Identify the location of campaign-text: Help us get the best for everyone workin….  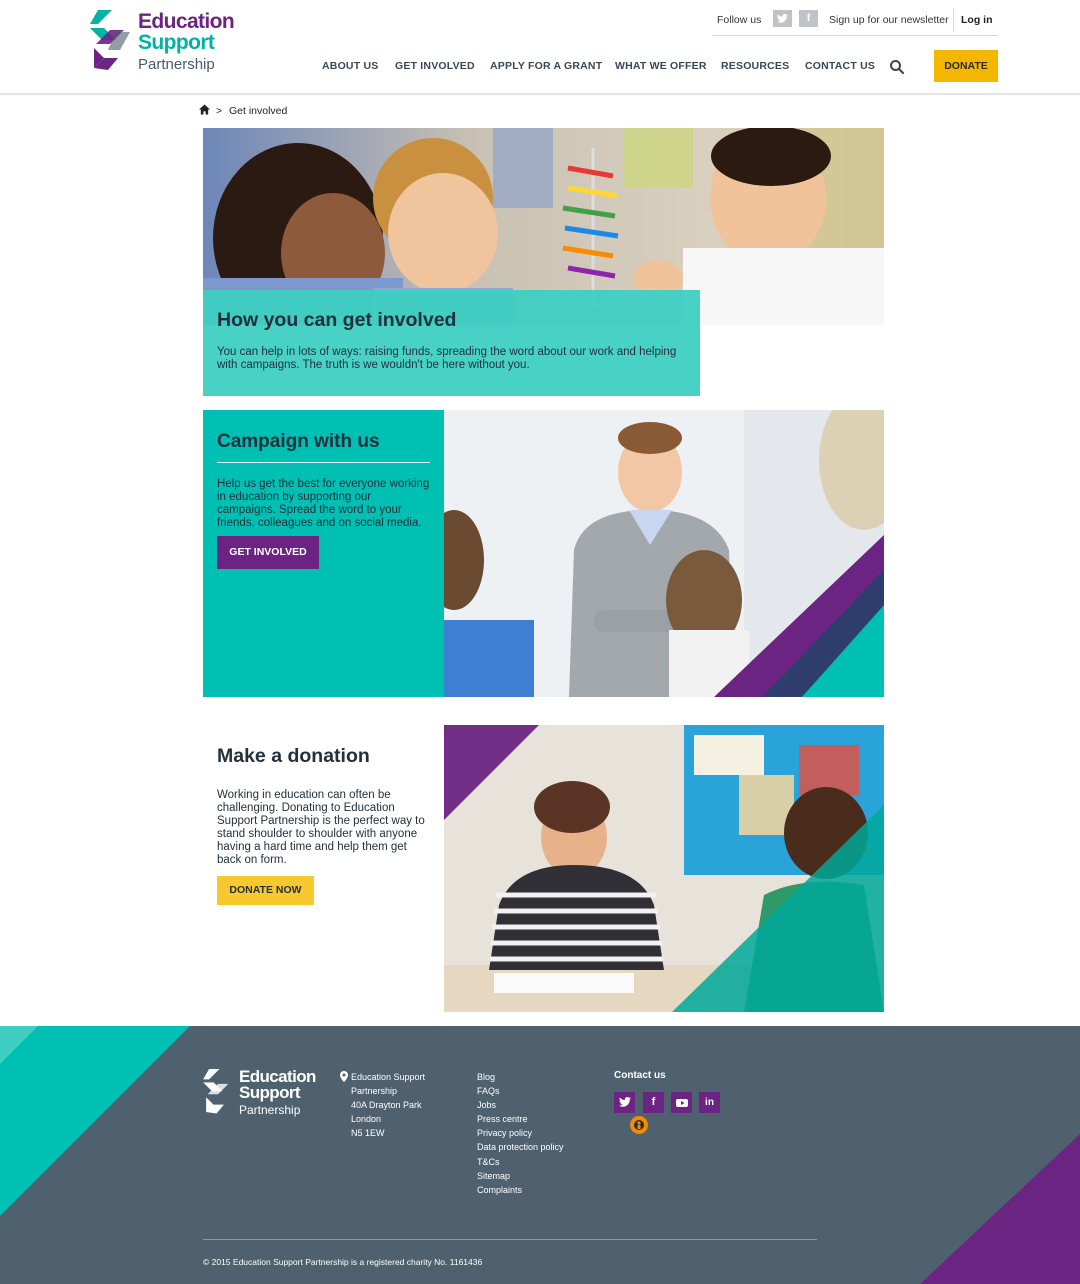
(323, 503).